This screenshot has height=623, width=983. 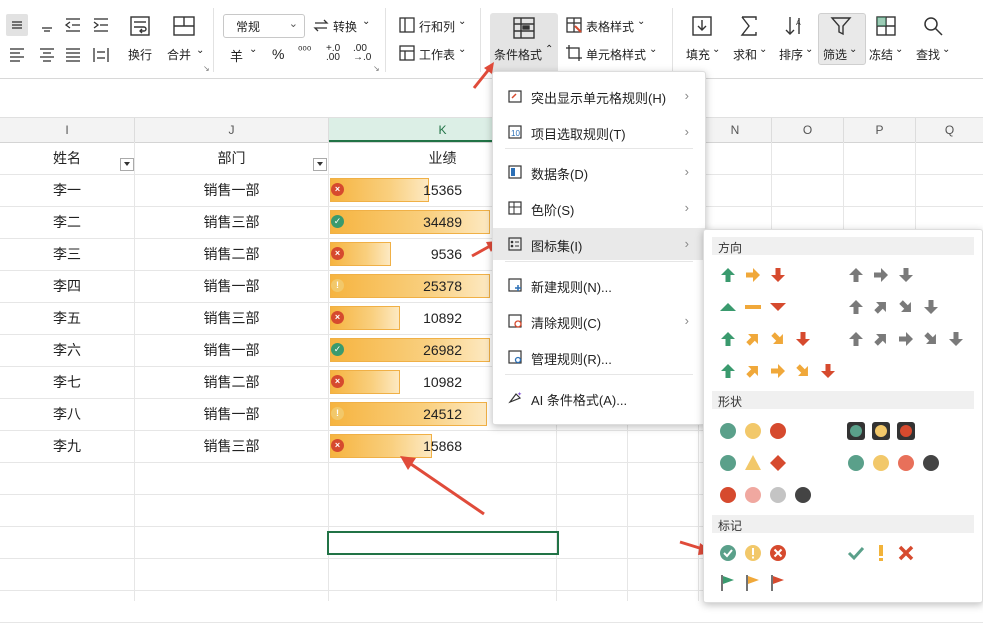 I want to click on header-name: 姓名, so click(x=67, y=158).